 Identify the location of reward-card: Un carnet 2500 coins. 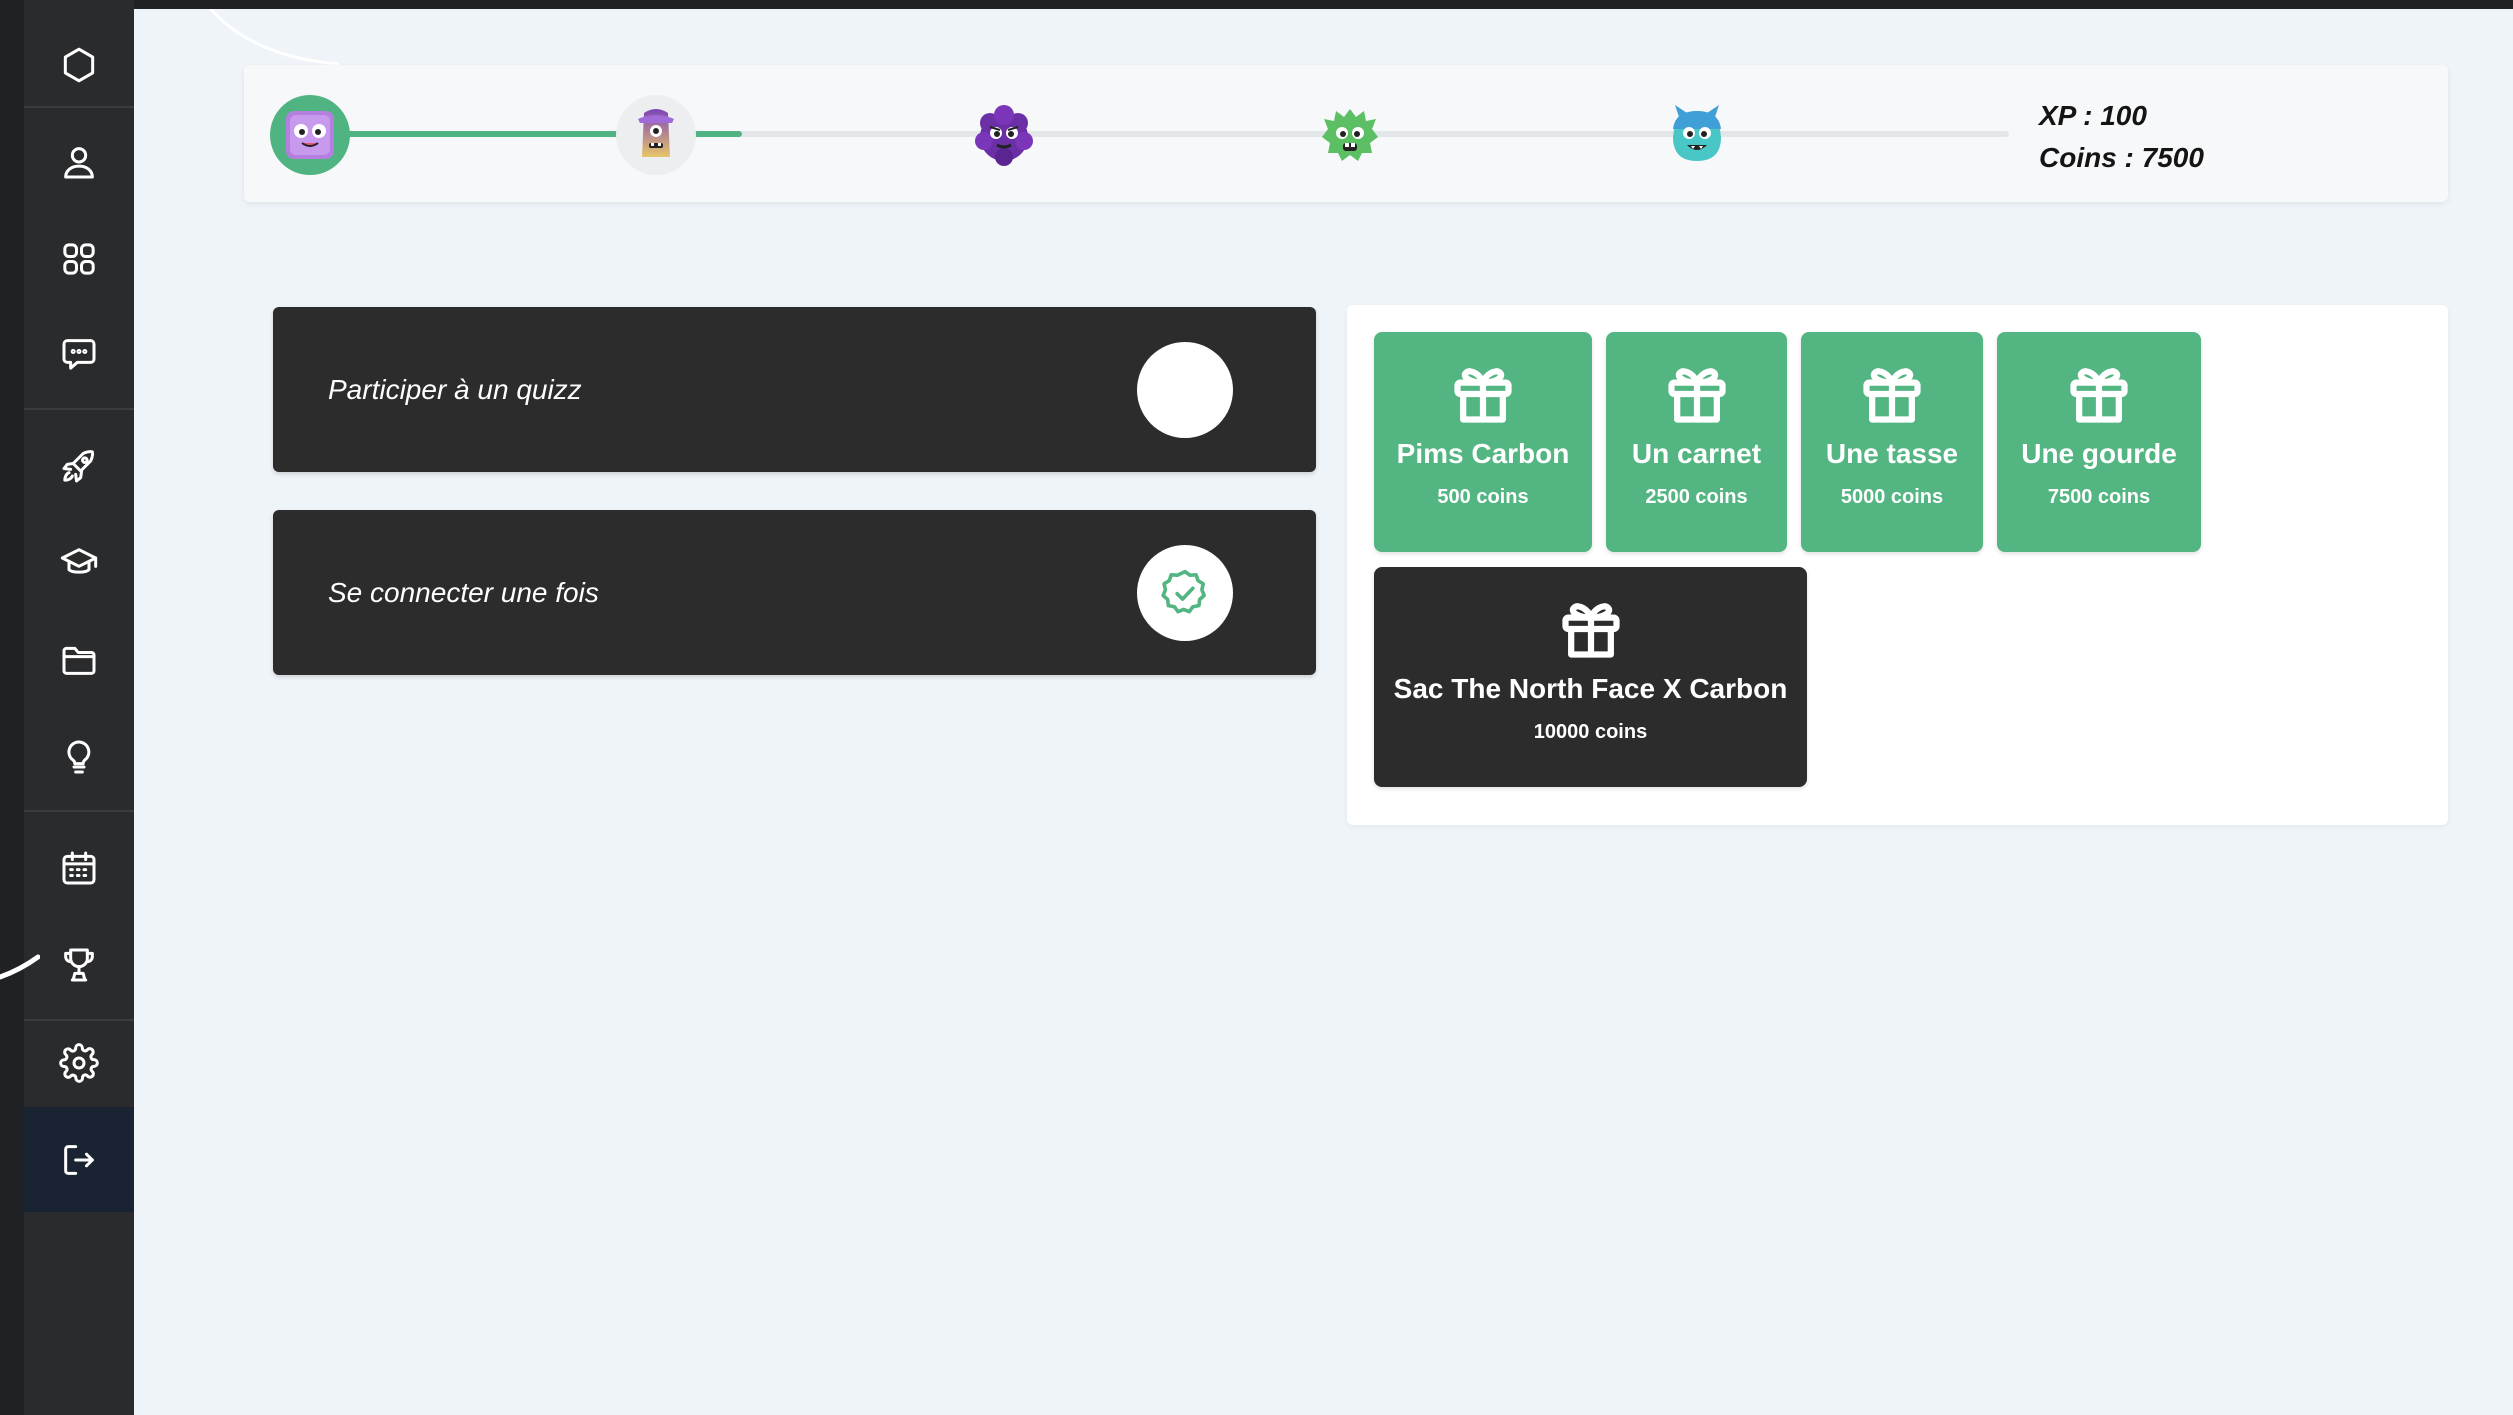
(1696, 442).